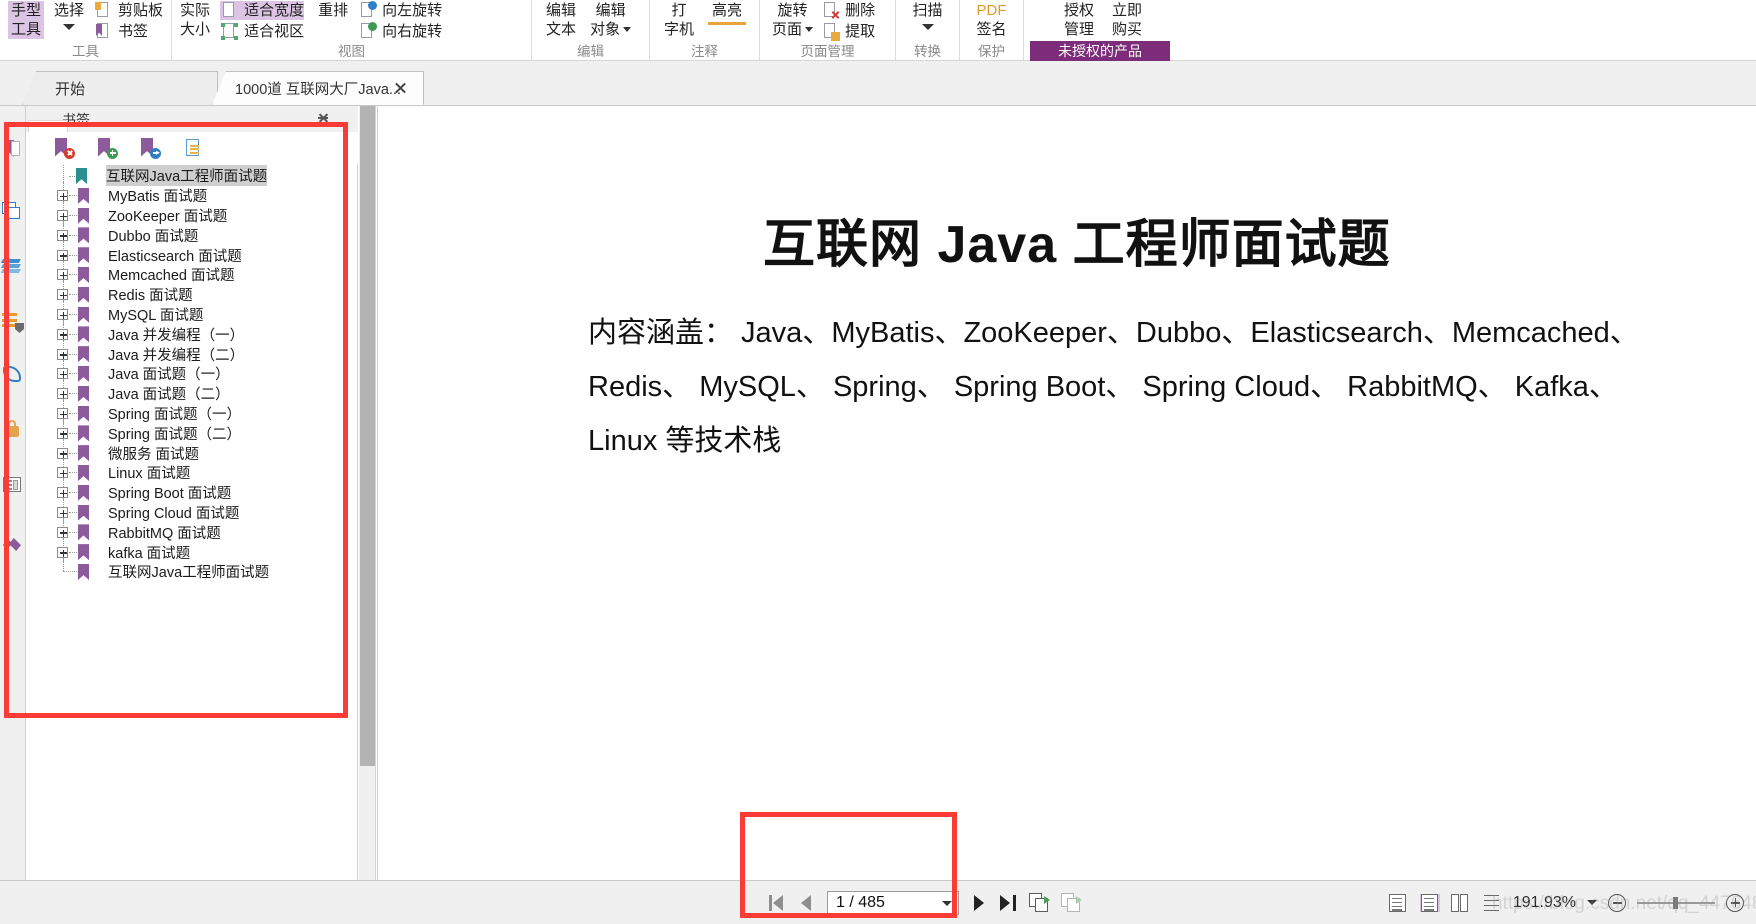 The height and width of the screenshot is (924, 1756). I want to click on rotate-left-button: 向左旋转, so click(400, 10).